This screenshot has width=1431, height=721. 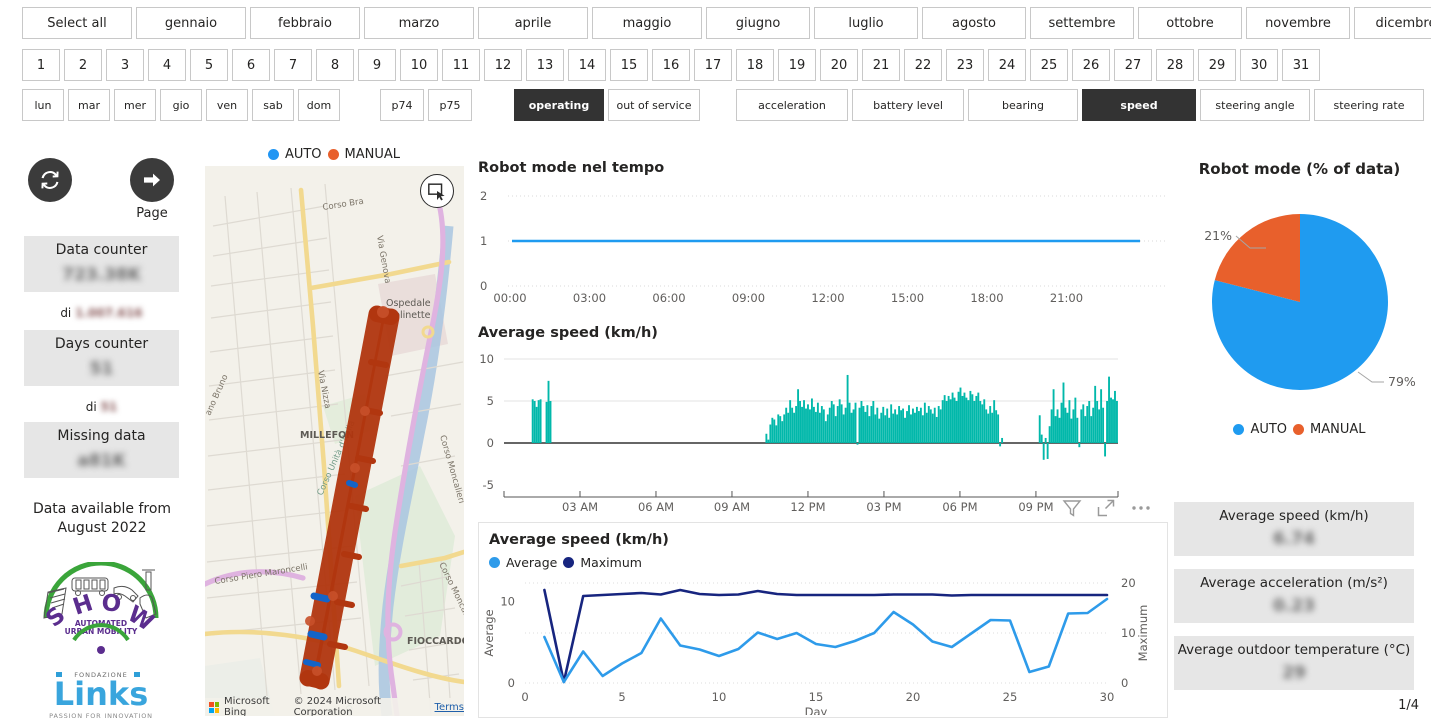 I want to click on x-tick-label: 15:00, so click(x=907, y=298).